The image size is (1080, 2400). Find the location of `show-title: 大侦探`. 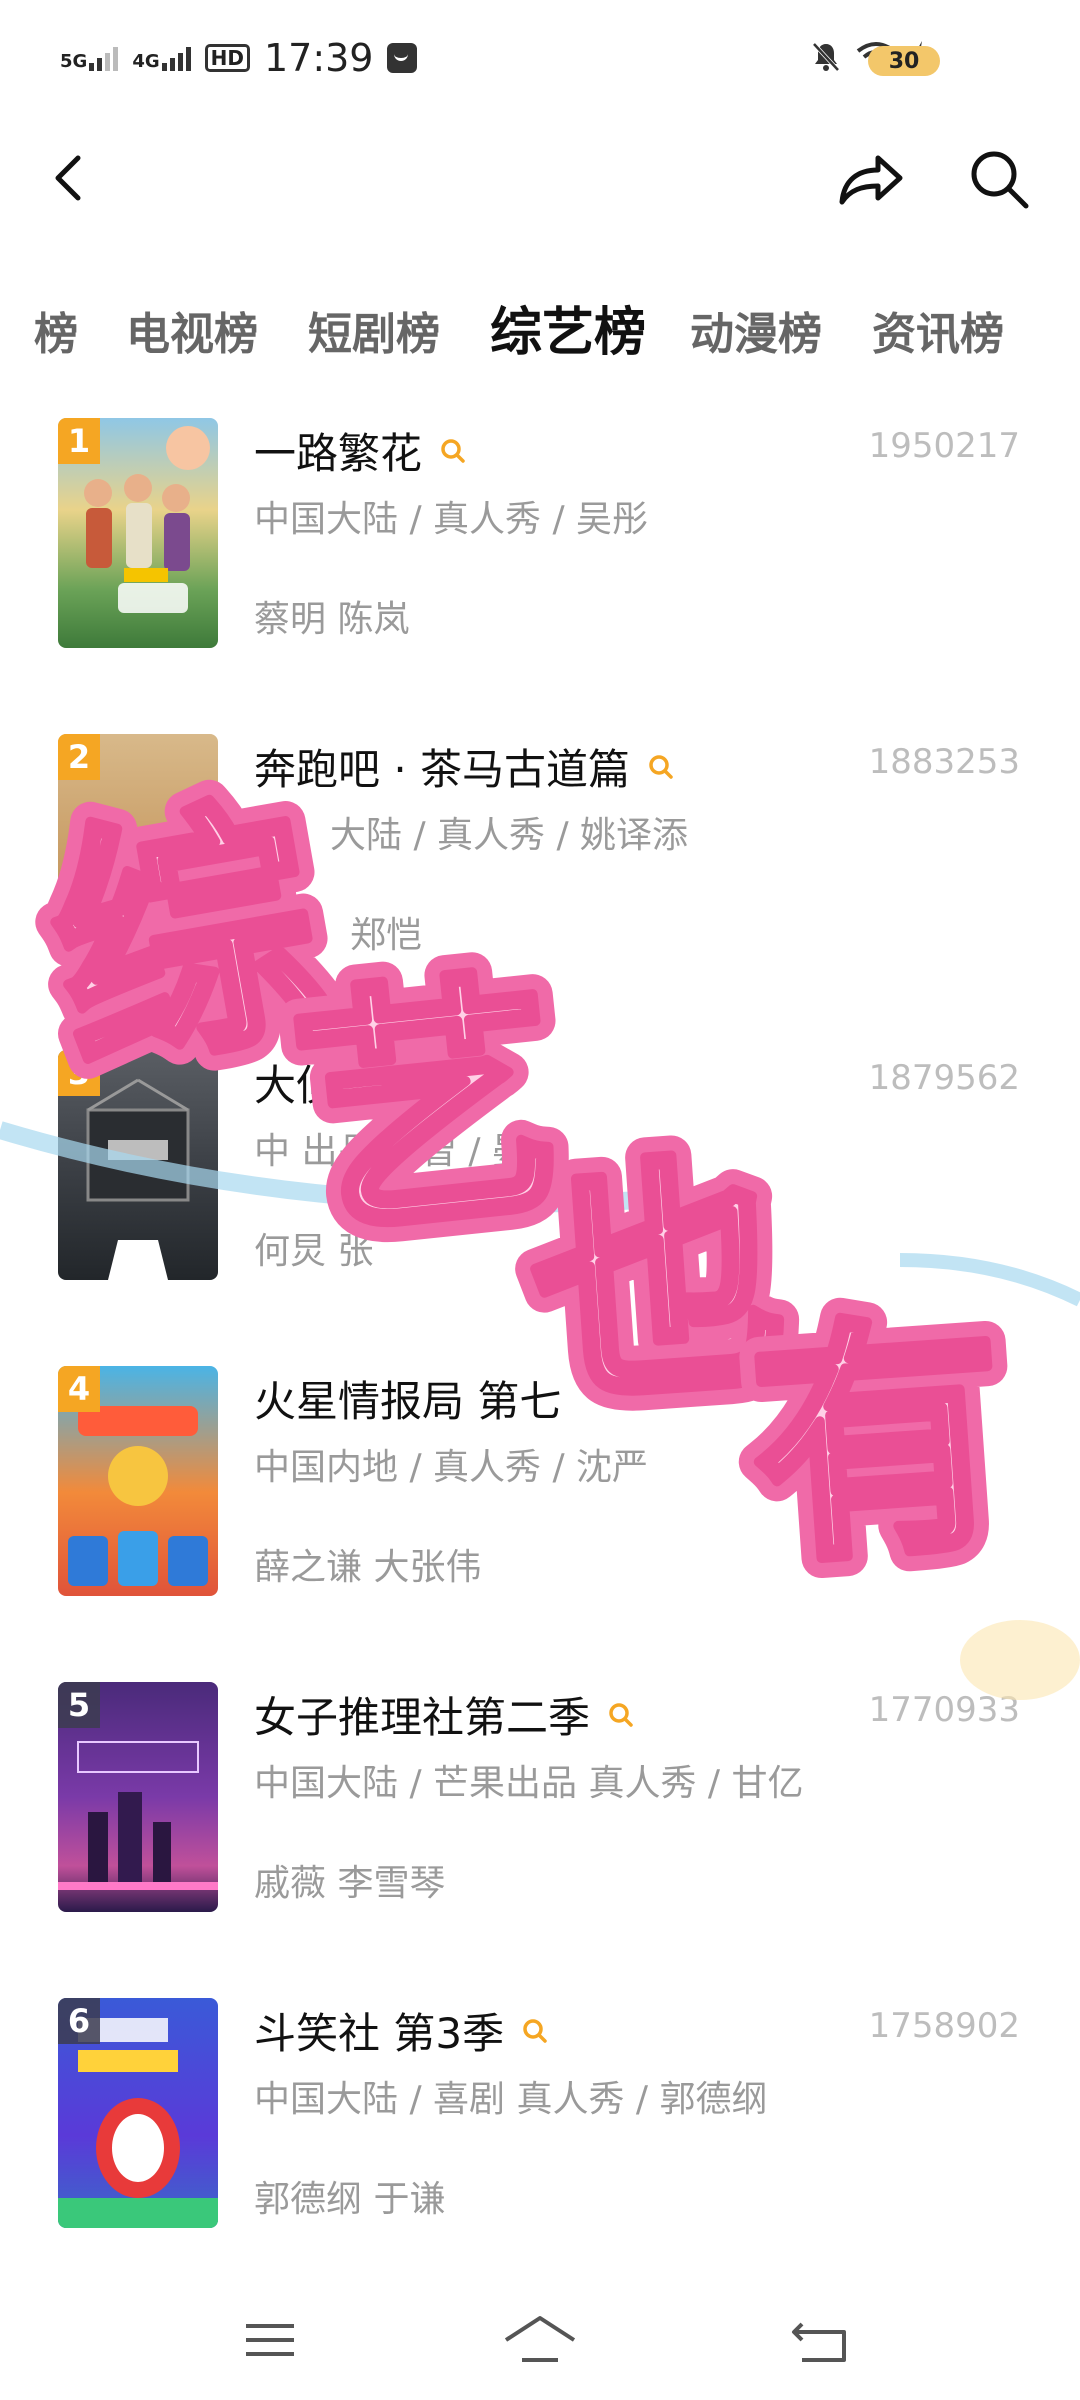

show-title: 大侦探 is located at coordinates (317, 1085).